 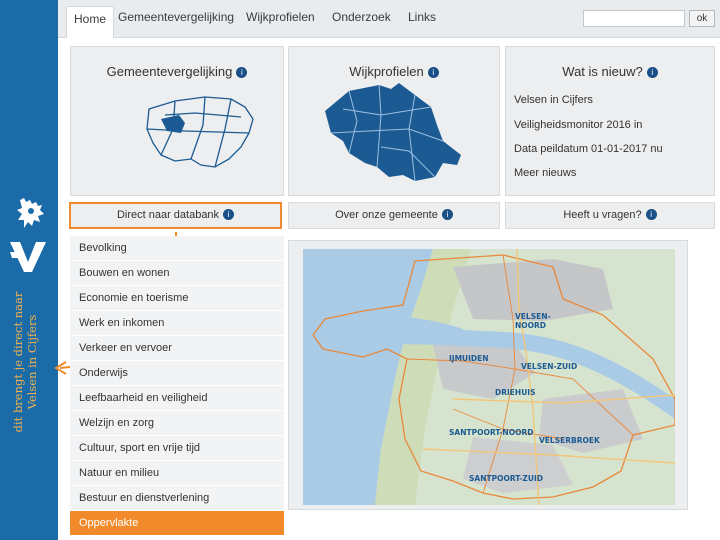 What do you see at coordinates (177, 423) in the screenshot?
I see `menu-item-welzijn-zorg: Welzijn en zorg` at bounding box center [177, 423].